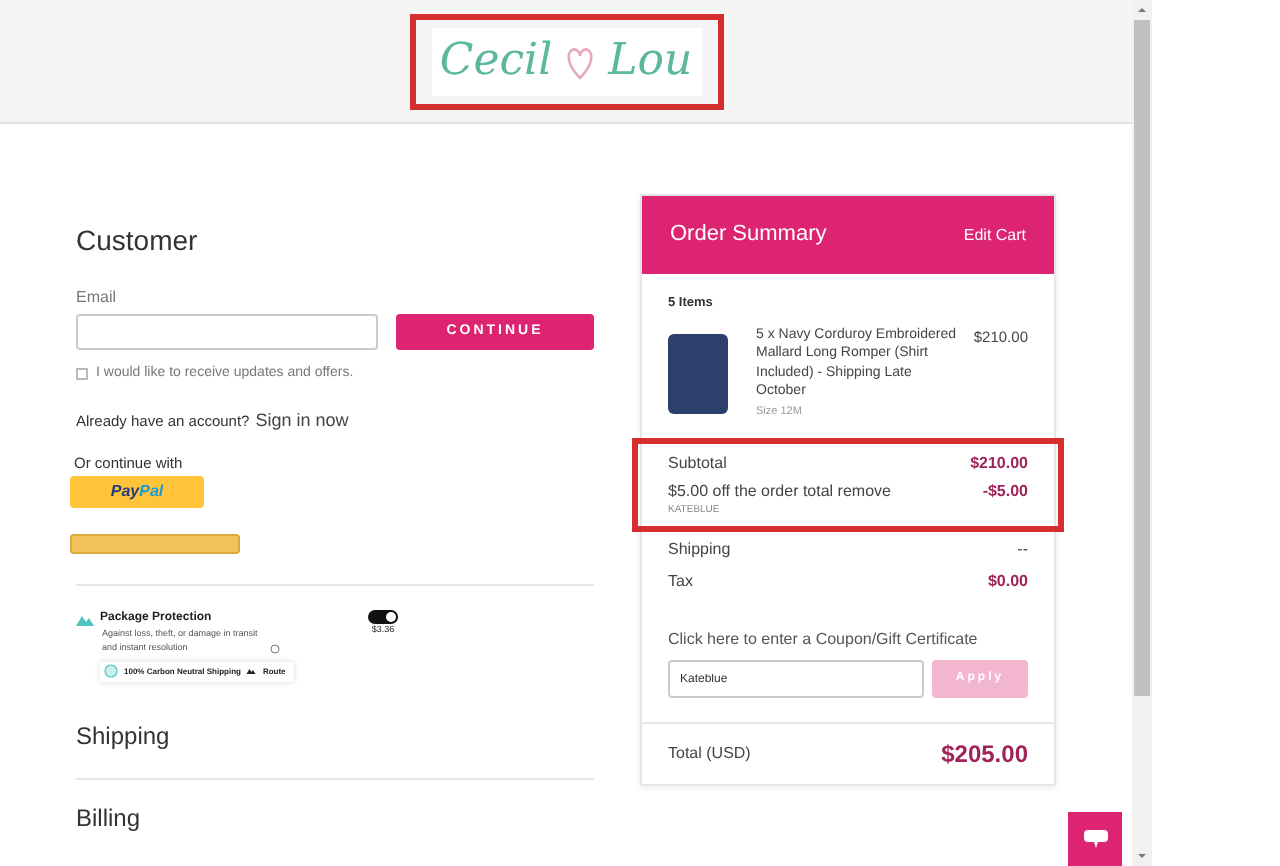  Describe the element at coordinates (1142, 358) in the screenshot. I see `scrollbar-thumb` at that location.